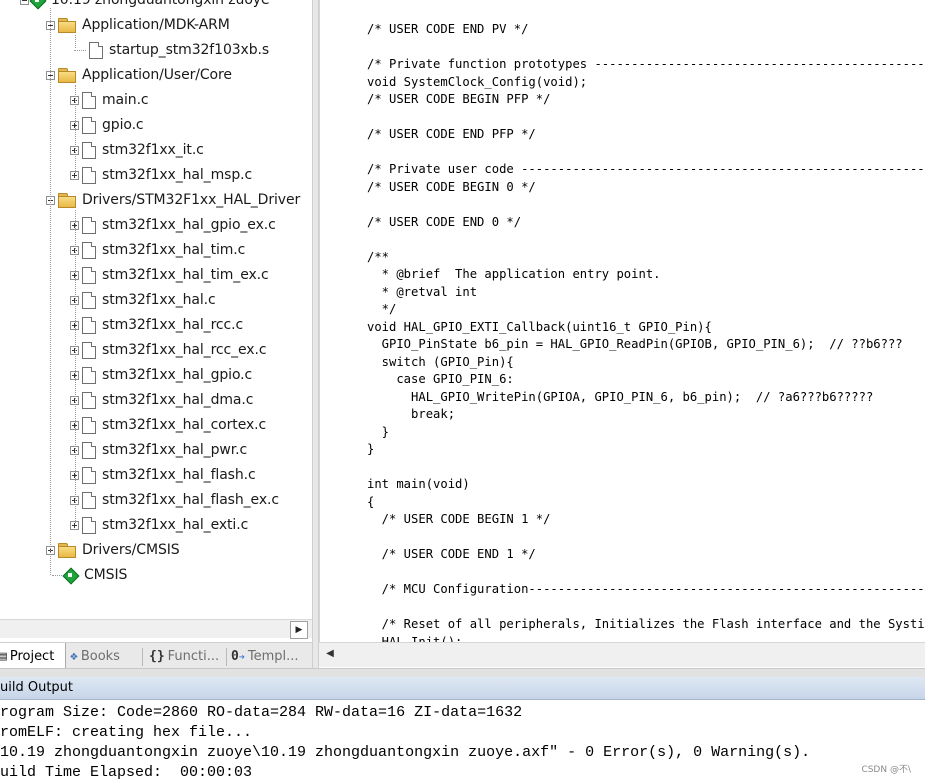  What do you see at coordinates (107, 125) in the screenshot?
I see `tree-file: gpio.c` at bounding box center [107, 125].